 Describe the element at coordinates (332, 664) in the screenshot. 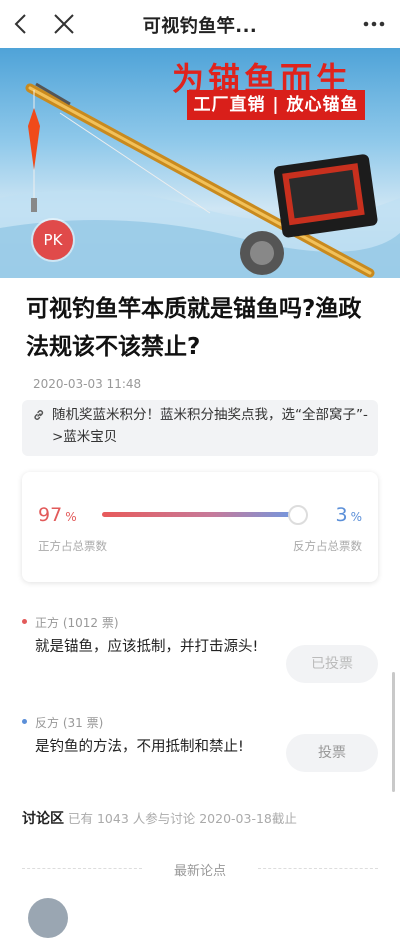

I see `pro-voted-button: 已投票` at that location.